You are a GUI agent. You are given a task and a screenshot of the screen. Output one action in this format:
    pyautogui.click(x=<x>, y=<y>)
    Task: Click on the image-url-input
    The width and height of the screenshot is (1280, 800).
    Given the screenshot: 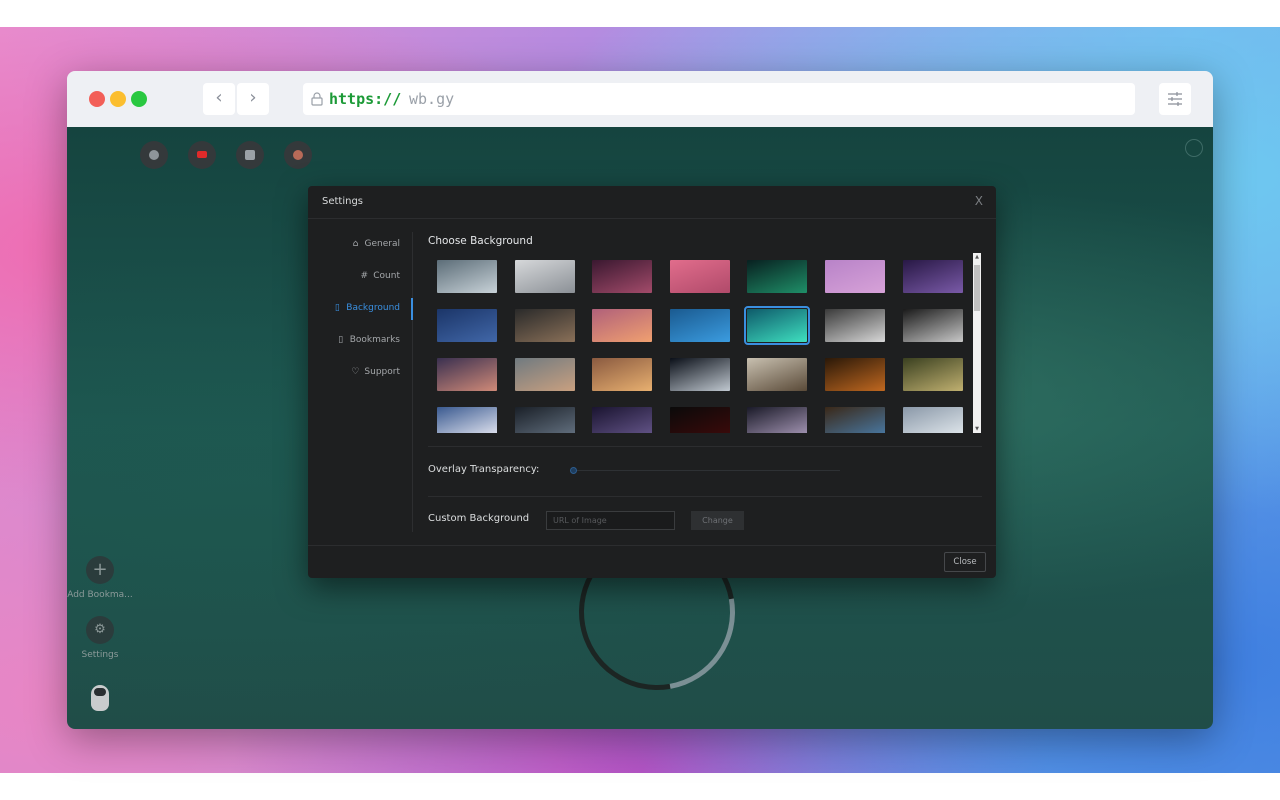 What is the action you would take?
    pyautogui.click(x=610, y=520)
    